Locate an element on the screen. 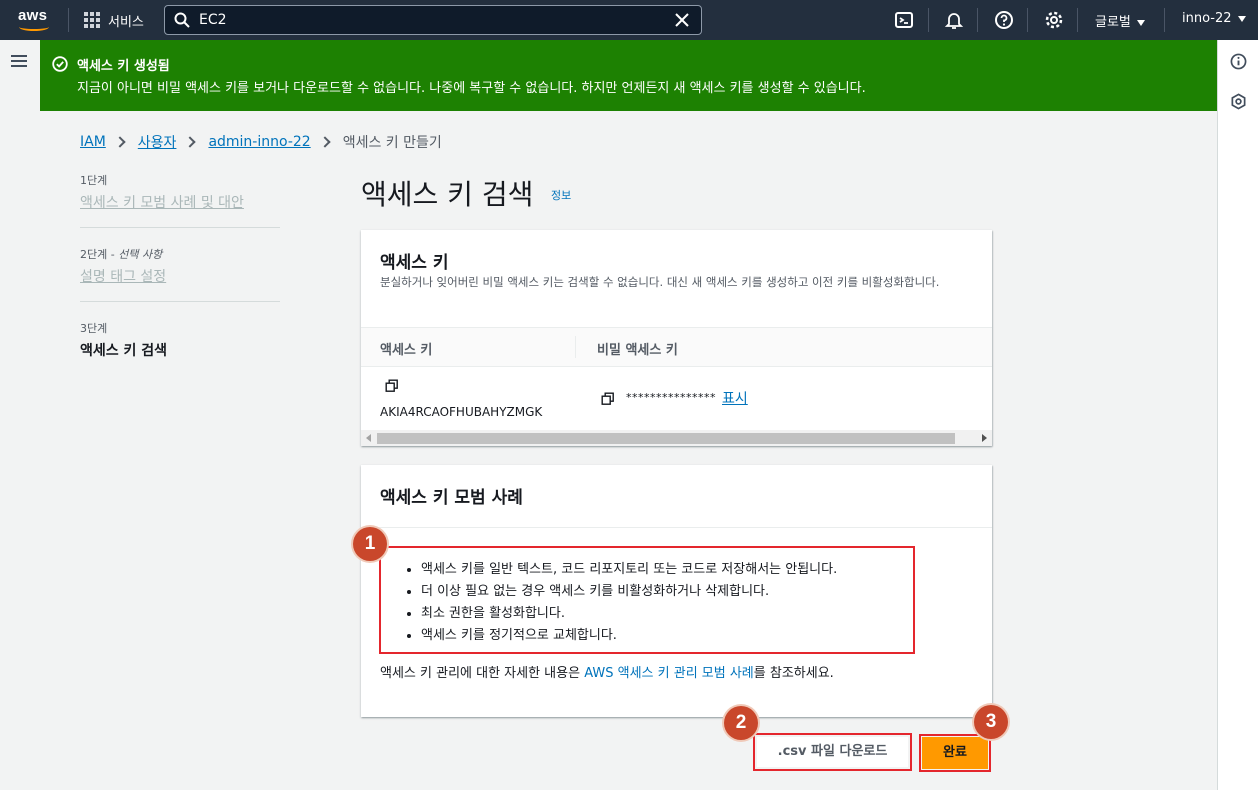 This screenshot has height=790, width=1258. success-check-icon is located at coordinates (60, 64).